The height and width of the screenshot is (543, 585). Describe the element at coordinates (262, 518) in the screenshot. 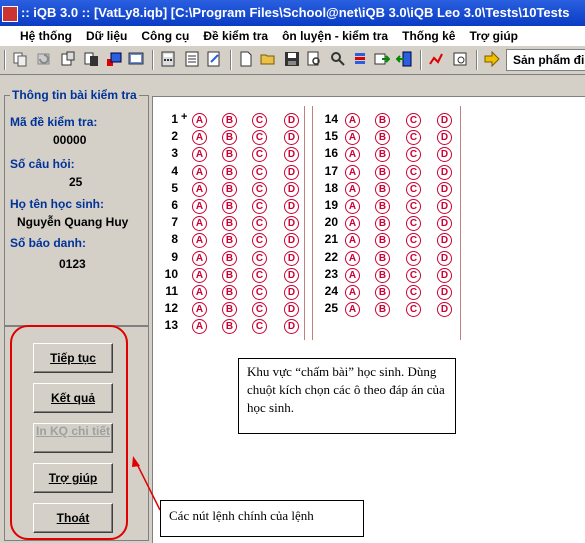

I see `buttons-note: Các nút lệnh chính của lệnh` at that location.